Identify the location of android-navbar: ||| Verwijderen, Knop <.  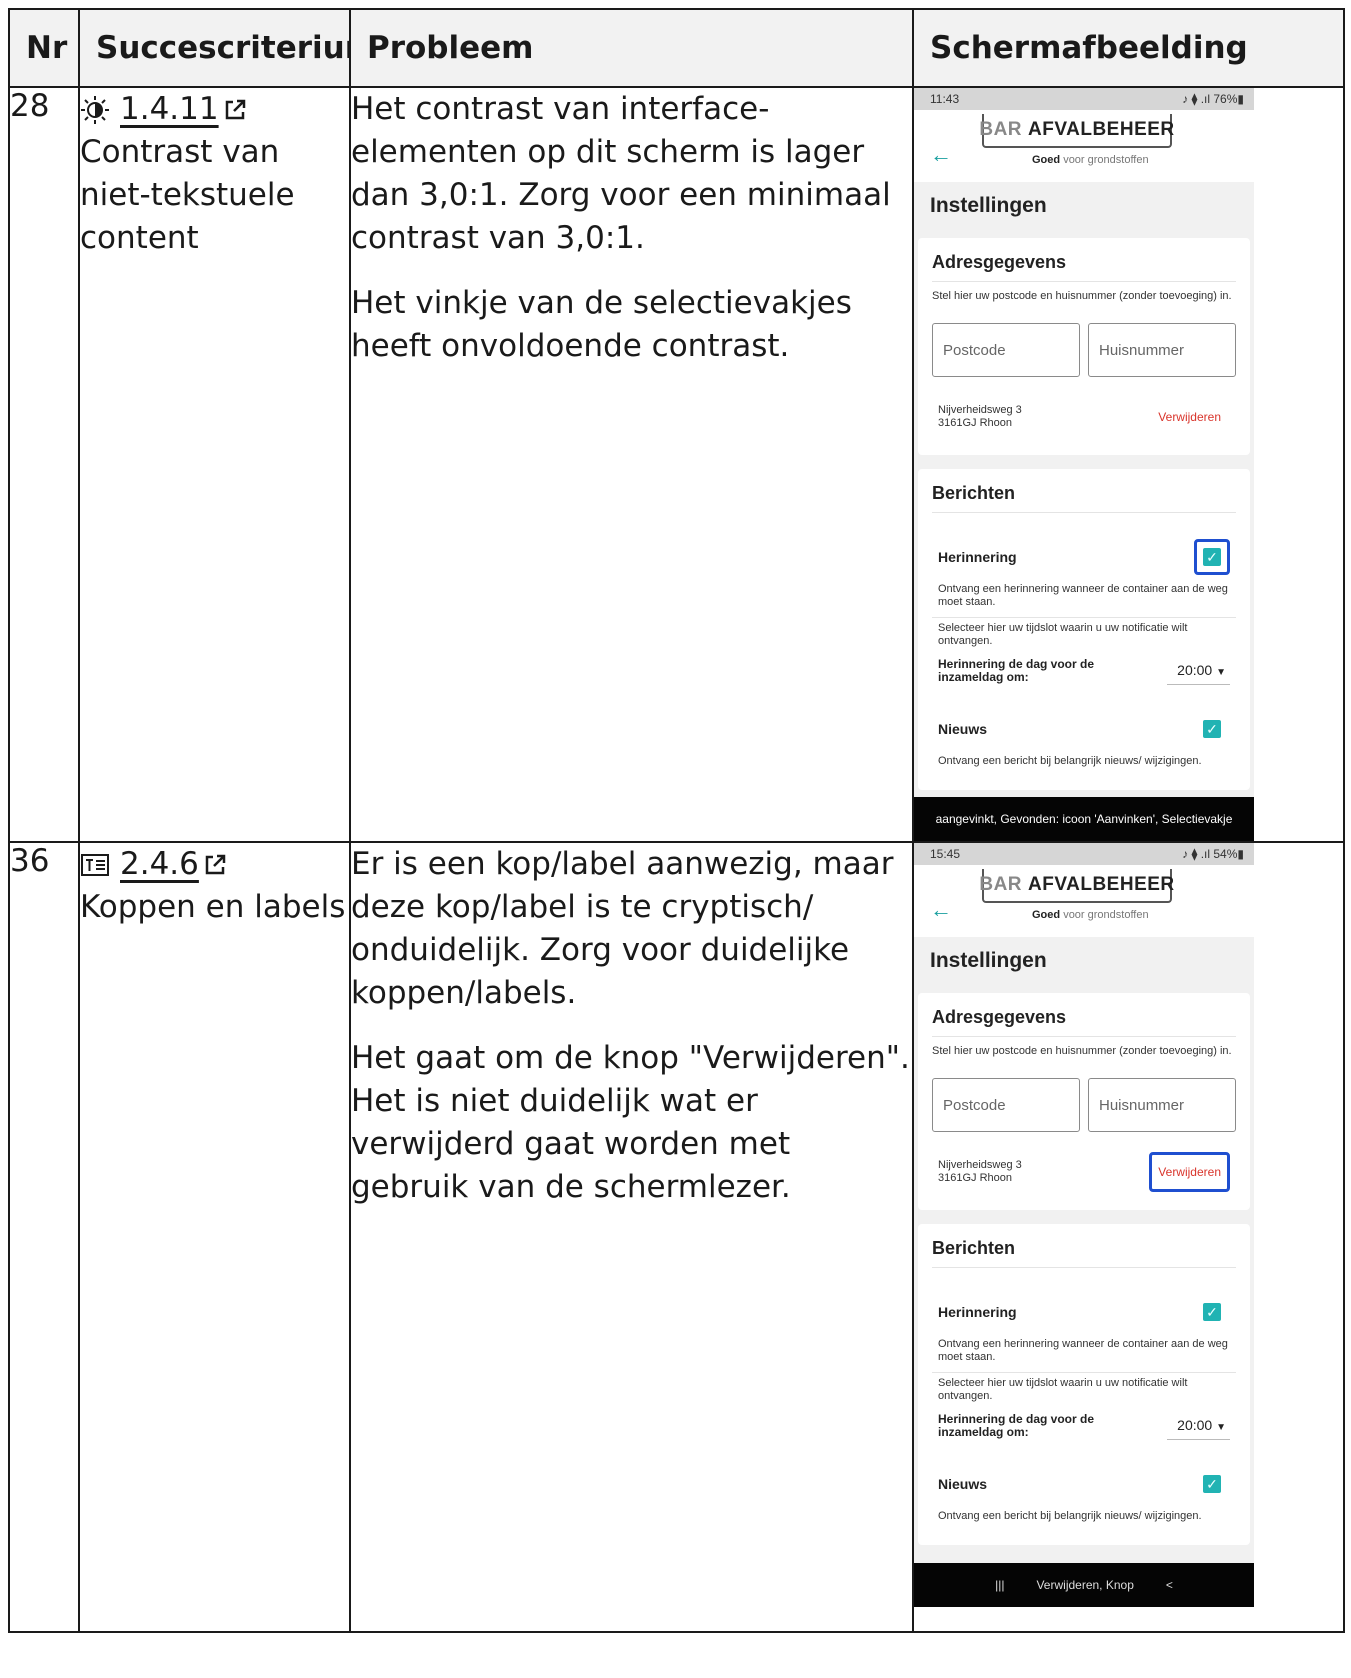
(1084, 1585).